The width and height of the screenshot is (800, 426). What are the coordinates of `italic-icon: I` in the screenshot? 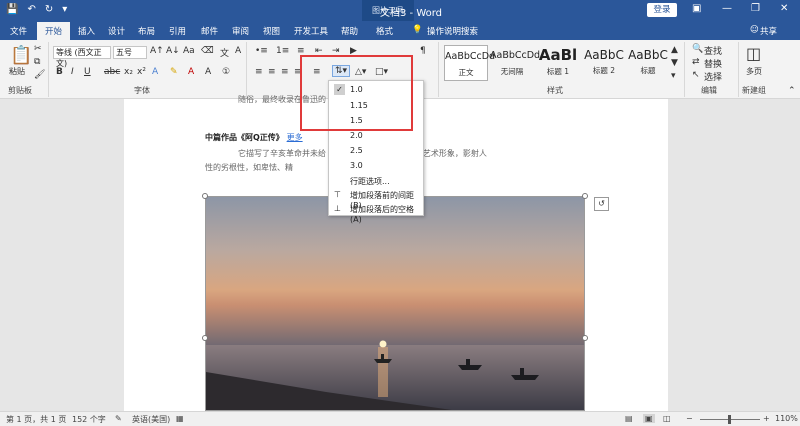 It's located at (72, 72).